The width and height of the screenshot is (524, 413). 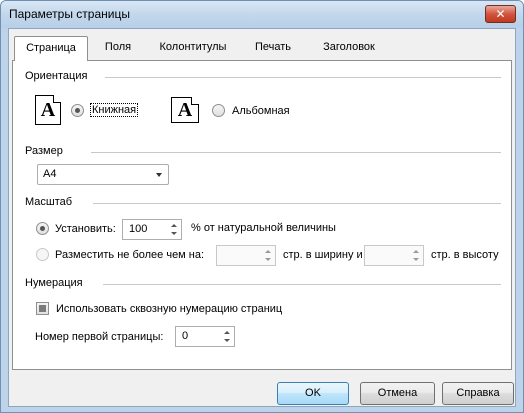 What do you see at coordinates (296, 152) in the screenshot?
I see `size-divider` at bounding box center [296, 152].